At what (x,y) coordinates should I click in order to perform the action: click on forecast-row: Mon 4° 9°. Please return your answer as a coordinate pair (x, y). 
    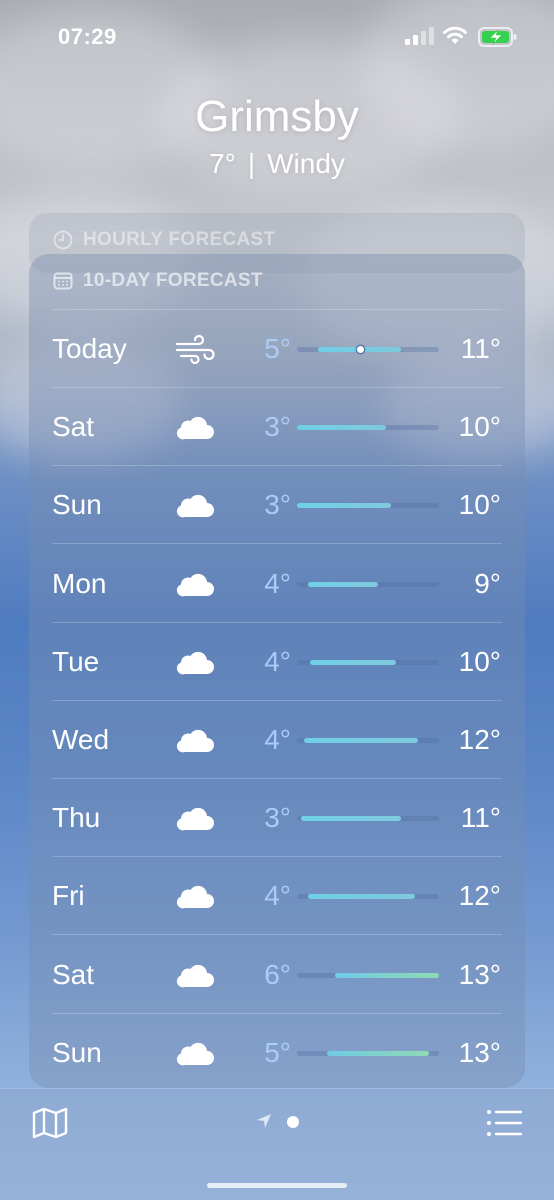
    Looking at the image, I should click on (277, 584).